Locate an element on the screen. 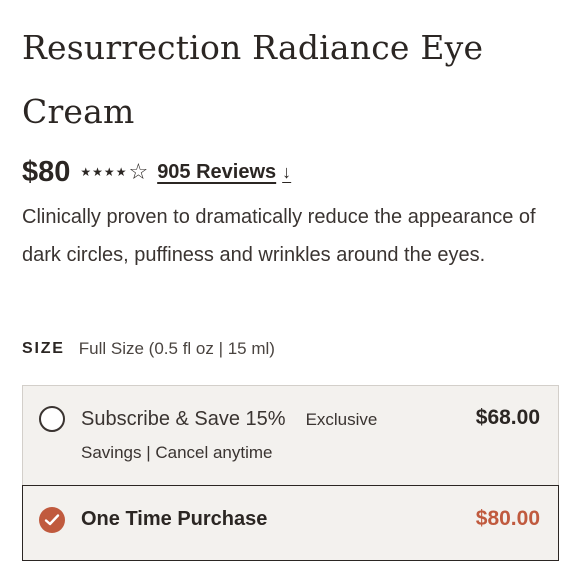 This screenshot has height=580, width=580. check-icon is located at coordinates (52, 520).